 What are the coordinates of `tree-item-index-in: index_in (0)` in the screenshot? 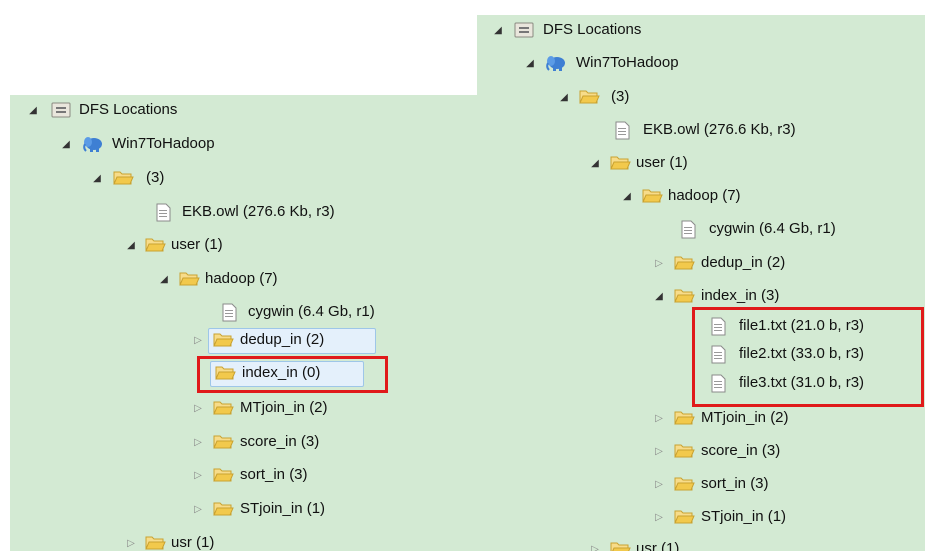 It's located at (244, 373).